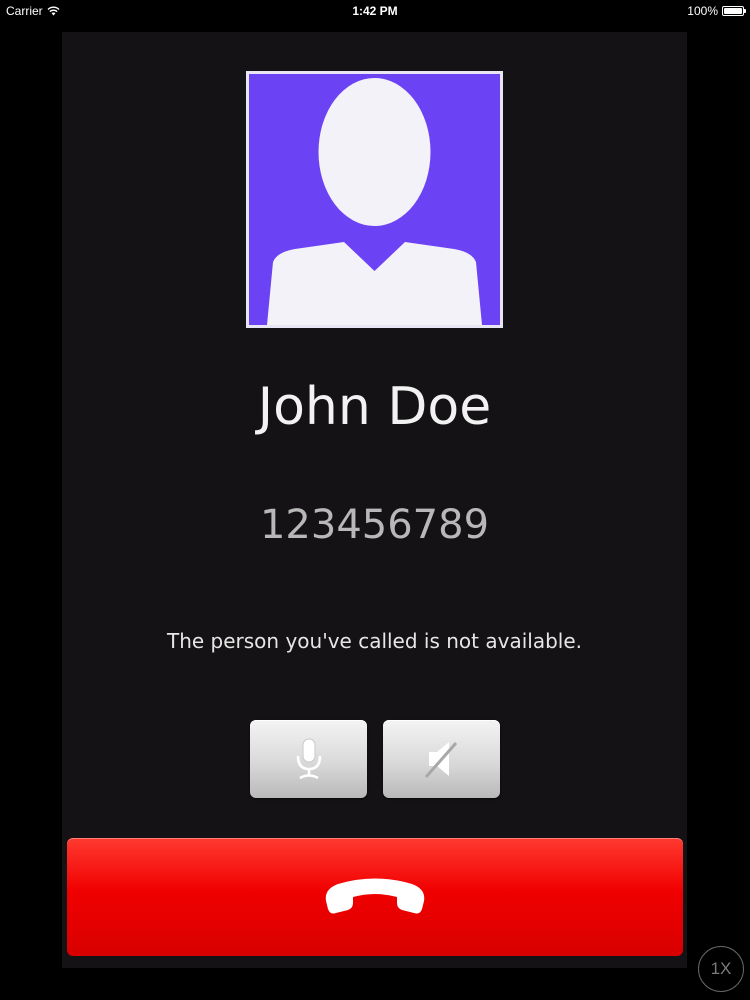 The width and height of the screenshot is (750, 1000). I want to click on battery-fill, so click(733, 11).